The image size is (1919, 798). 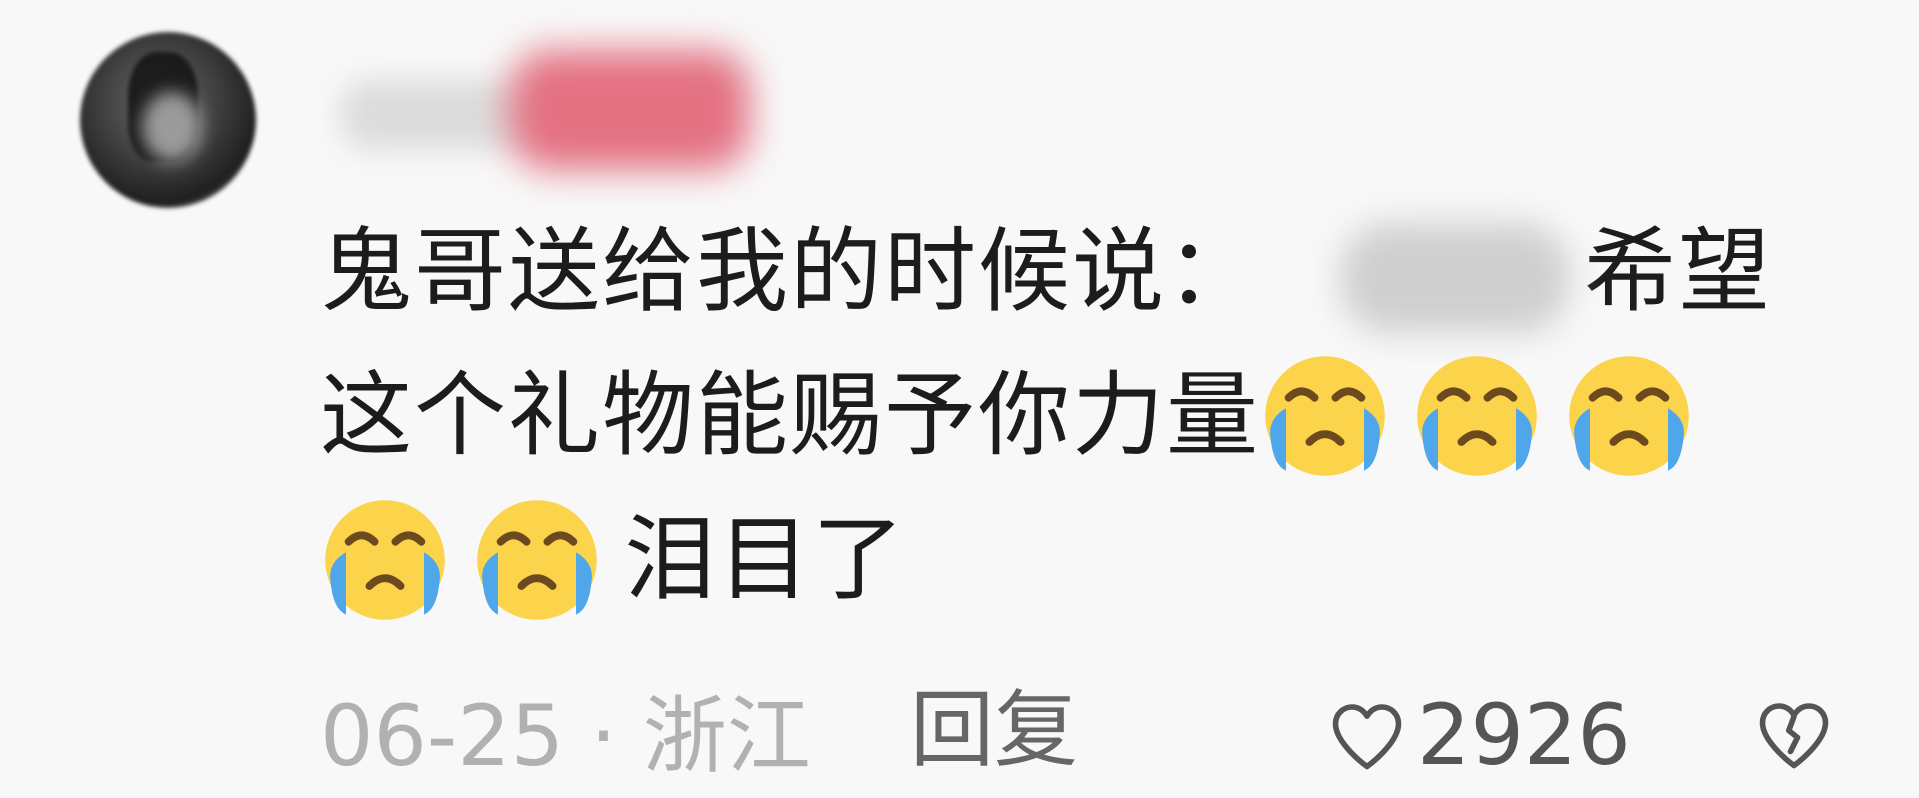 I want to click on reply-button: 回复, so click(x=994, y=730).